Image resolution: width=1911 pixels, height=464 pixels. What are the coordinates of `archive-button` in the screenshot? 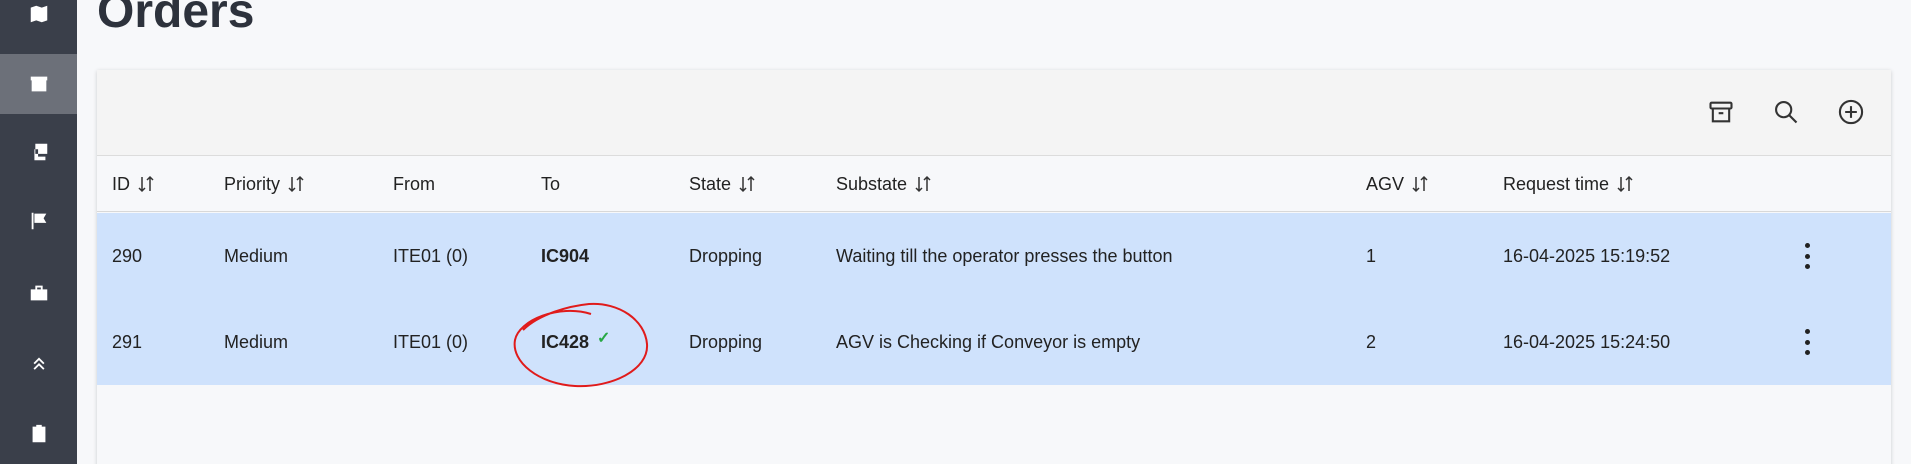 It's located at (1721, 112).